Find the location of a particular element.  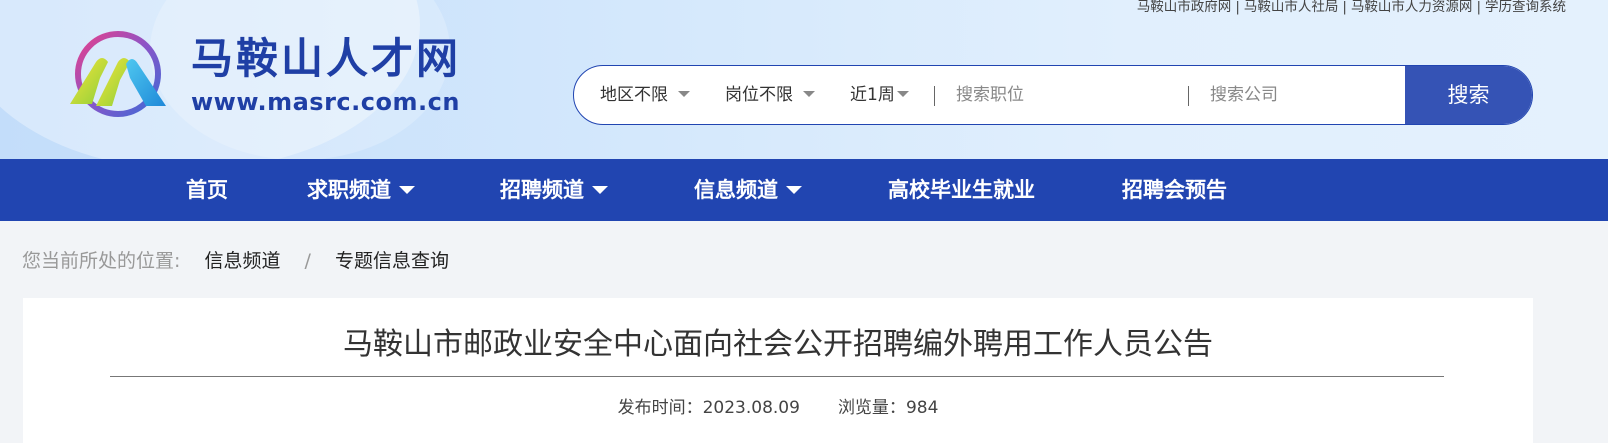

nav-item-graduate-employment: 高校毕业生就业 is located at coordinates (961, 190).